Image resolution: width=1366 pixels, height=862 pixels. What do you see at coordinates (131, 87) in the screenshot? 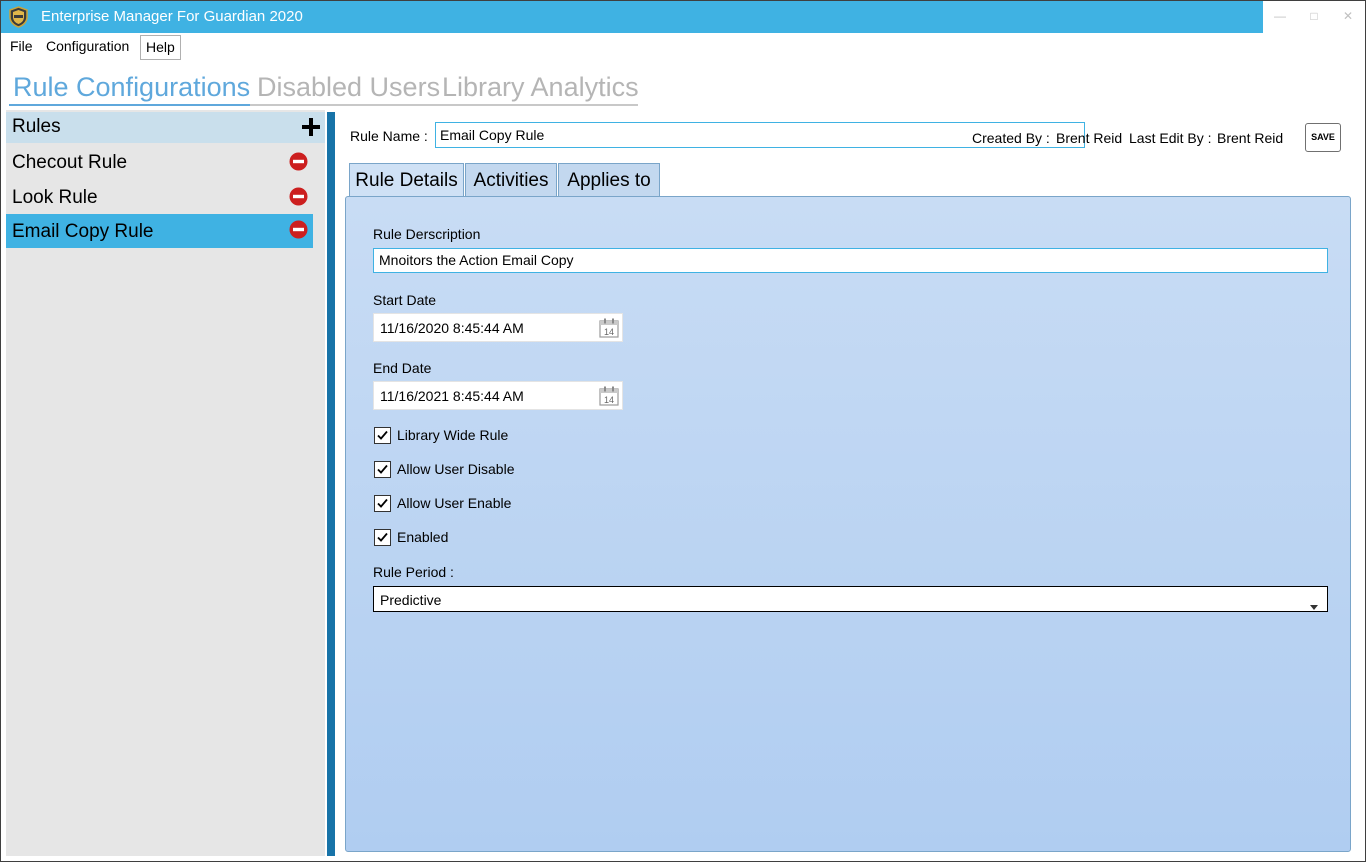
I see `tab-rule-configurations: Rule Configurations` at bounding box center [131, 87].